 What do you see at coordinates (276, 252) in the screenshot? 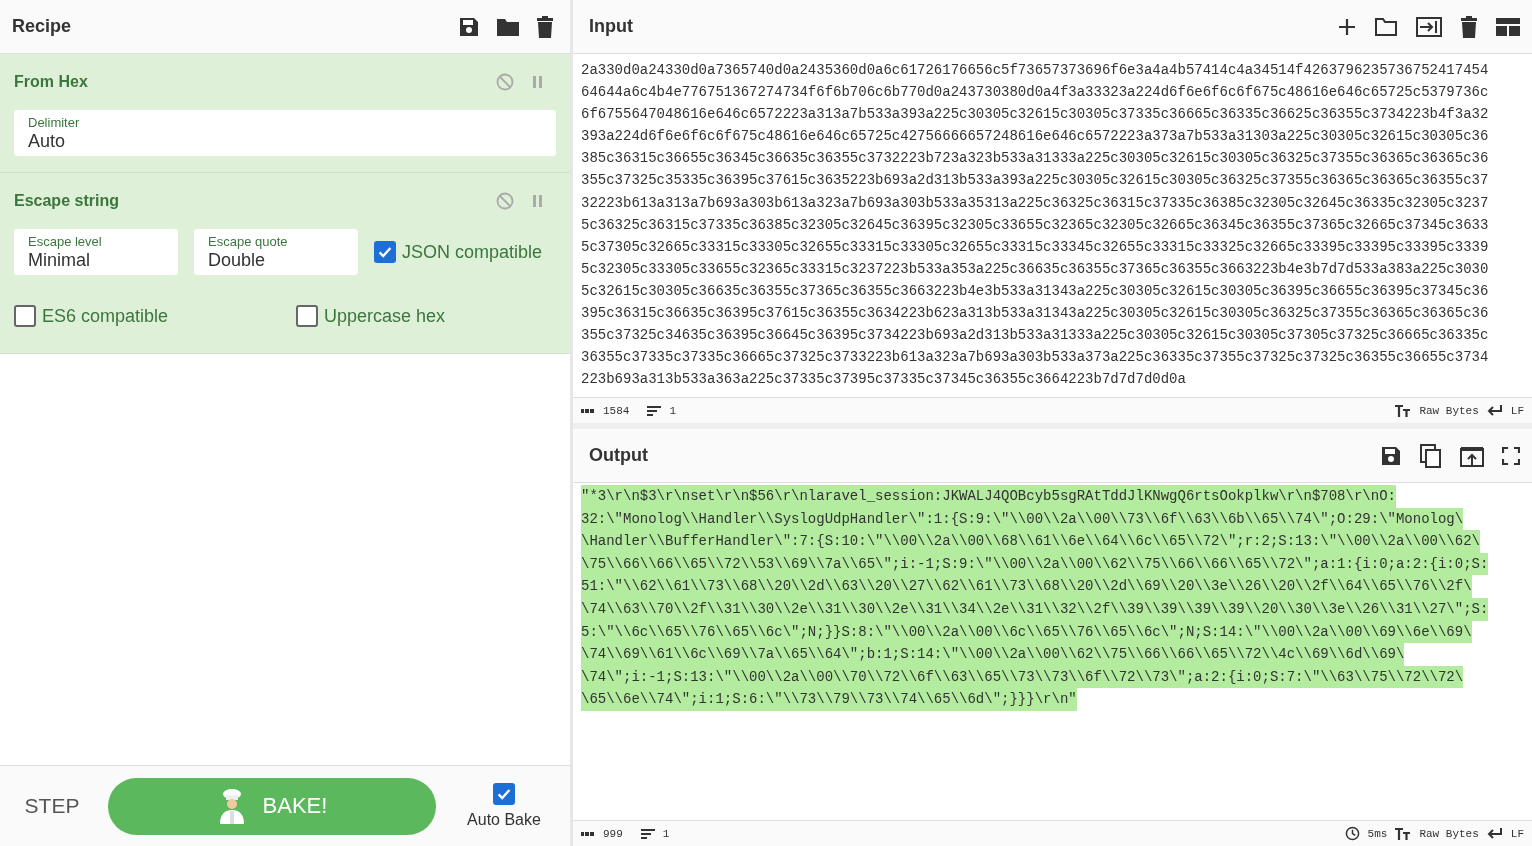
I see `option-field: Escape quote Double` at bounding box center [276, 252].